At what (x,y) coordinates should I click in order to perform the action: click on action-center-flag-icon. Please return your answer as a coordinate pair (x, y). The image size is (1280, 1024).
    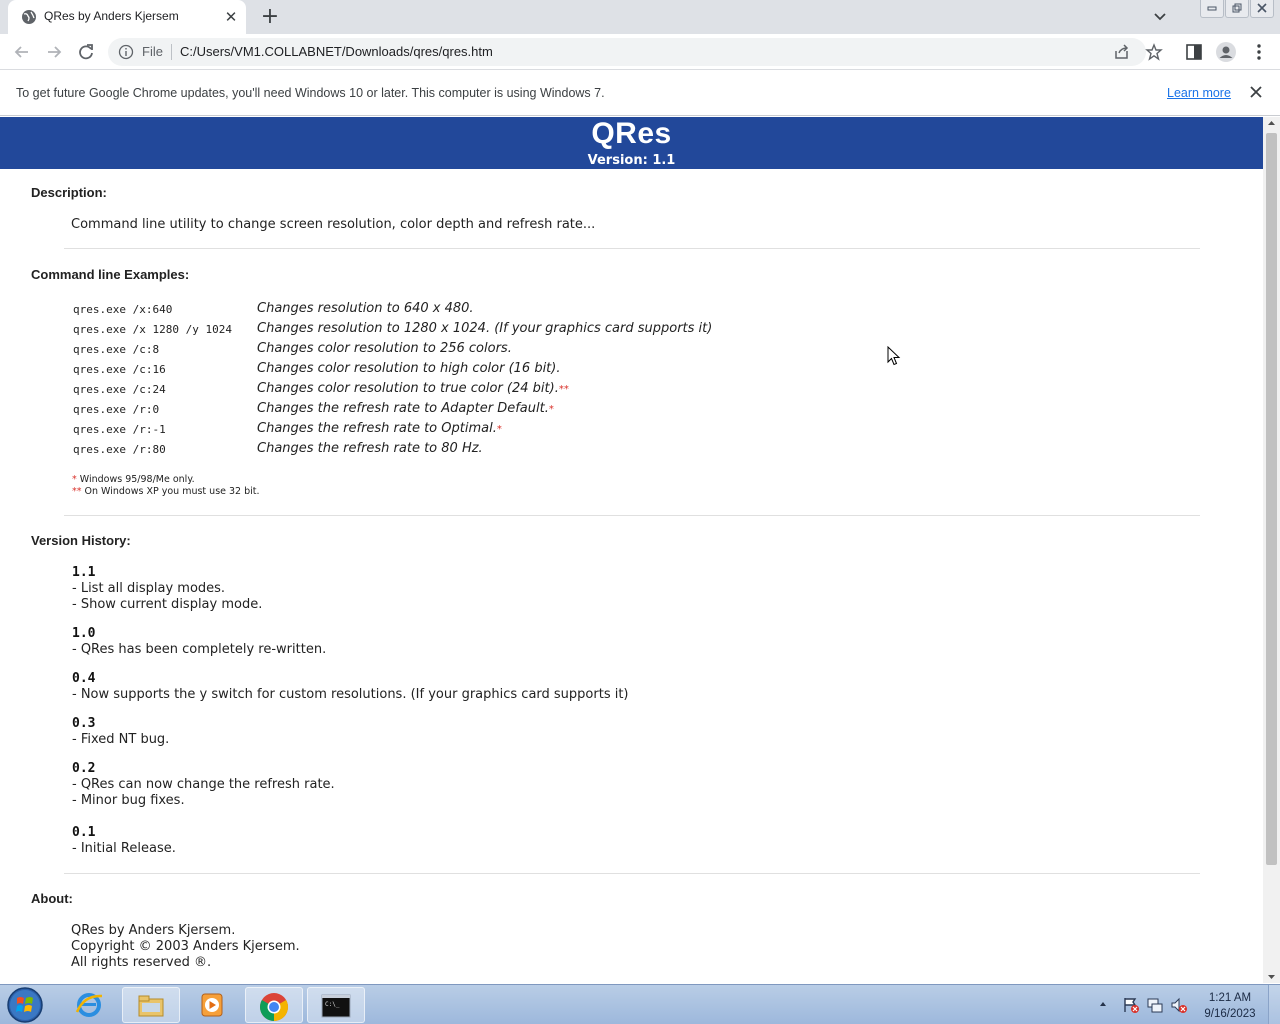
    Looking at the image, I should click on (1131, 1005).